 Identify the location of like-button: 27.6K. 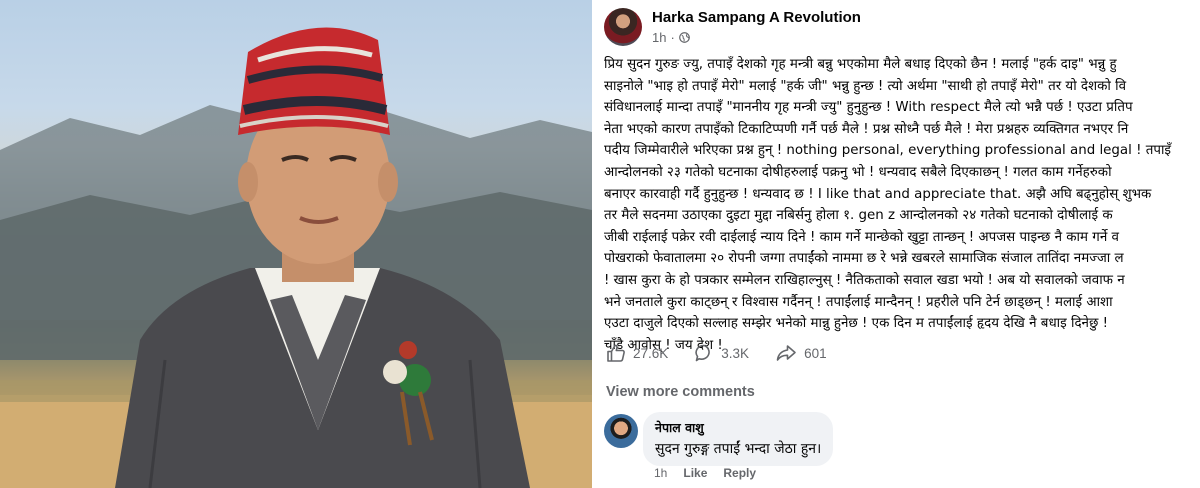
(637, 353).